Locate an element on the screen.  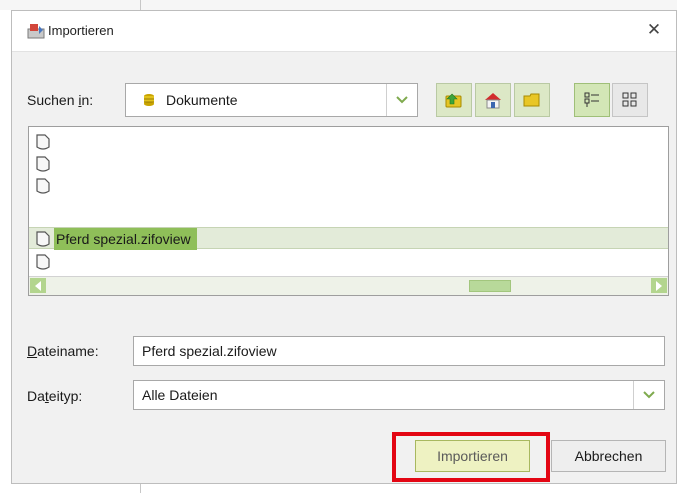
close-button: ✕ is located at coordinates (654, 30).